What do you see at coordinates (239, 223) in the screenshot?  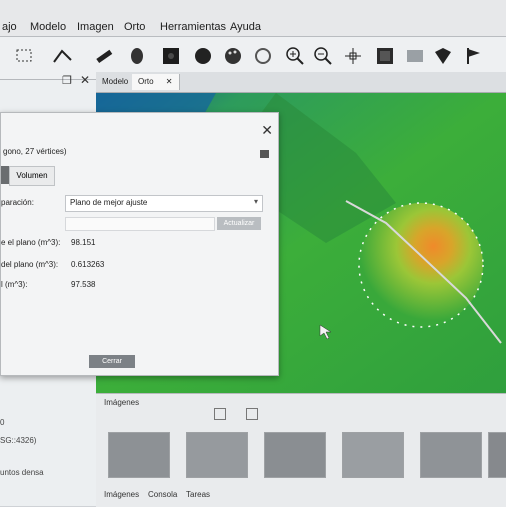 I see `update-button: Actualizar` at bounding box center [239, 223].